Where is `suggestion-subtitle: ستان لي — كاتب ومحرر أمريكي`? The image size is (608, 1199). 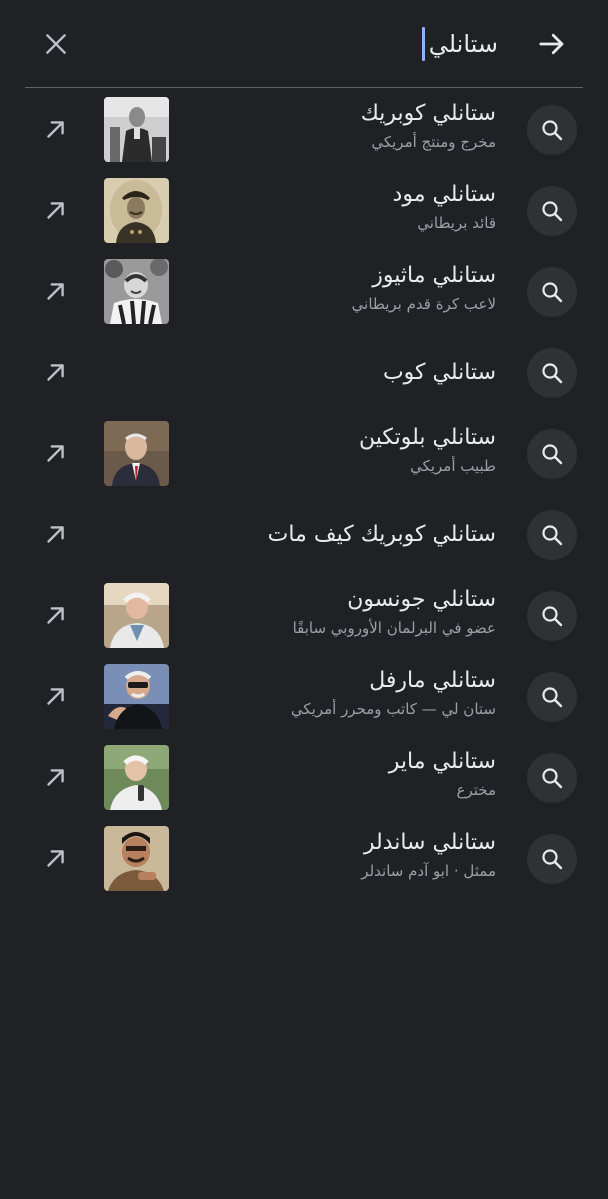 suggestion-subtitle: ستان لي — كاتب ومحرر أمريكي is located at coordinates (393, 709).